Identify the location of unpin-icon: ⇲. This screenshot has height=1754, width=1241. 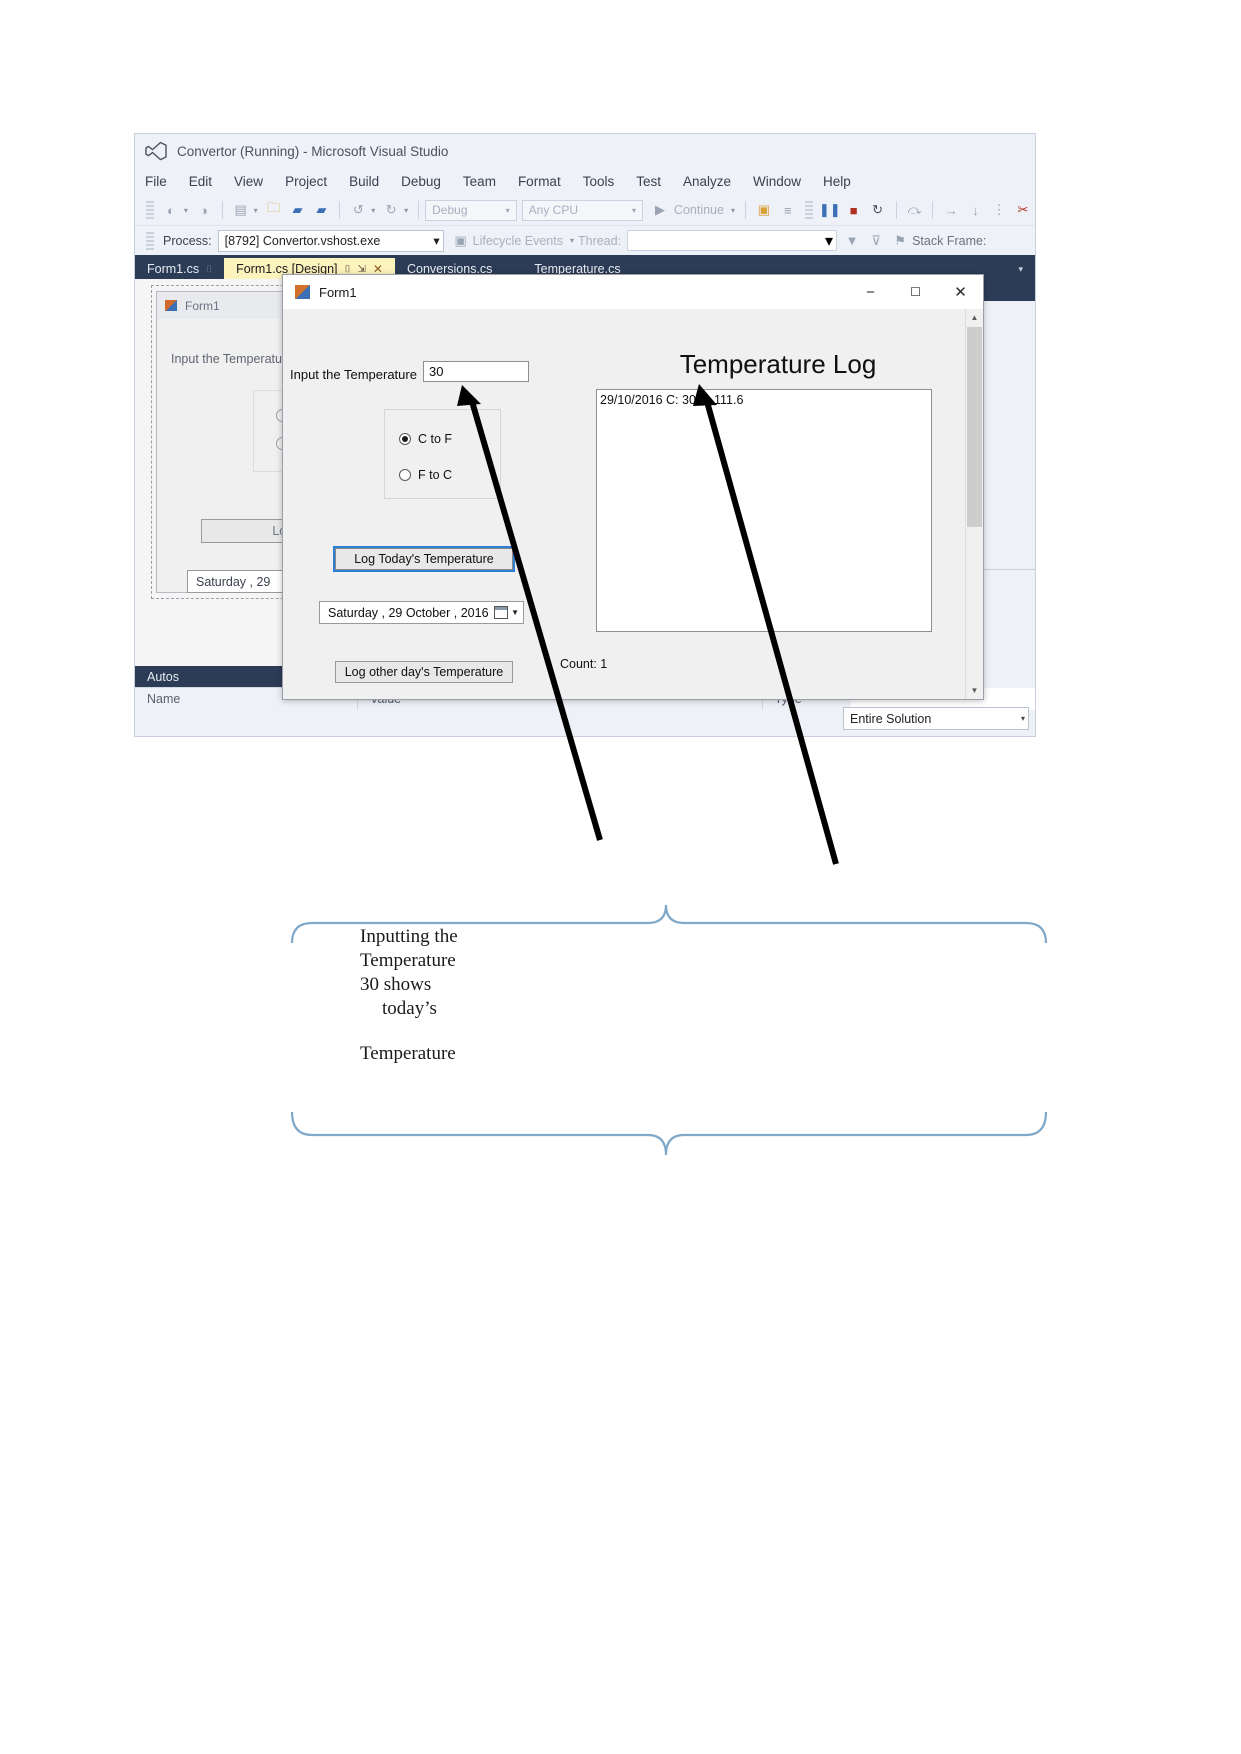
(362, 269).